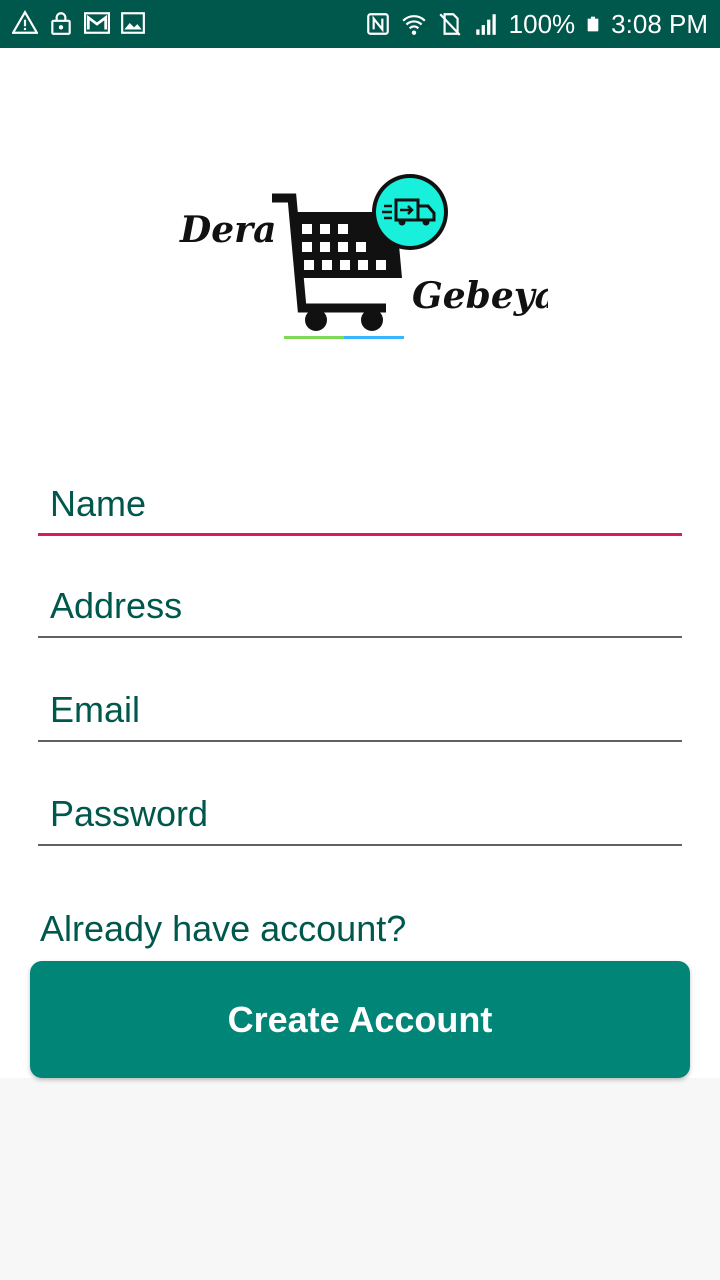 The image size is (720, 1280). What do you see at coordinates (450, 24) in the screenshot?
I see `no-sim-icon` at bounding box center [450, 24].